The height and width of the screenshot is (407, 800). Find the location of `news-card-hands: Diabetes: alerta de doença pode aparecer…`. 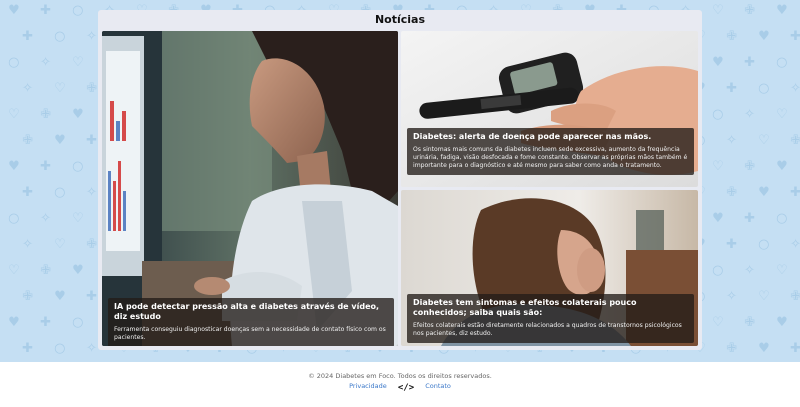

news-card-hands: Diabetes: alerta de doença pode aparecer… is located at coordinates (549, 109).